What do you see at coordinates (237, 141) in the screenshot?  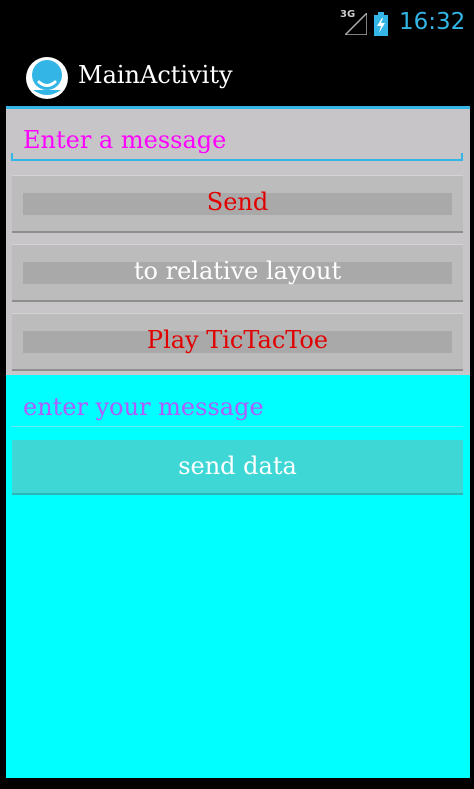 I see `message-input` at bounding box center [237, 141].